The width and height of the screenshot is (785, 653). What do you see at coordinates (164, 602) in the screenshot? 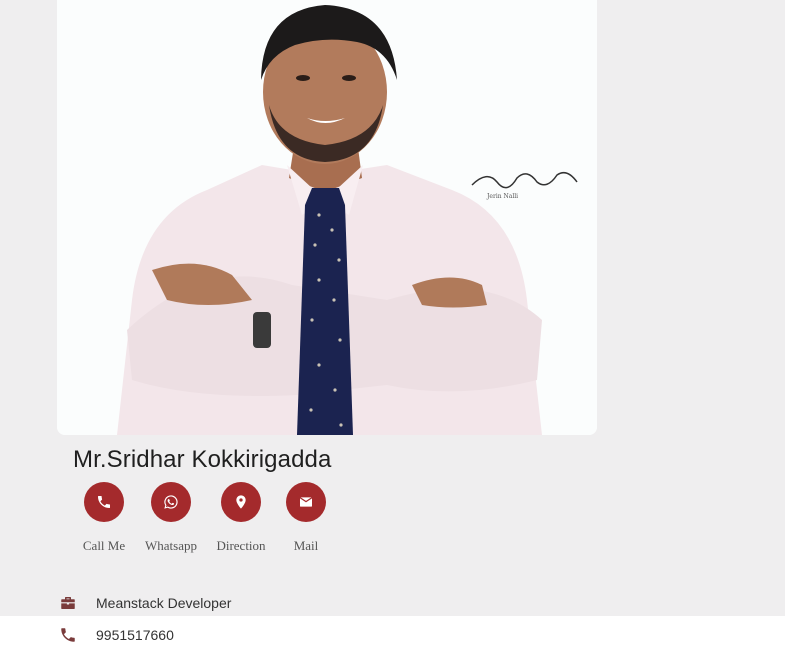
I see `job-title: Meanstack Developer` at bounding box center [164, 602].